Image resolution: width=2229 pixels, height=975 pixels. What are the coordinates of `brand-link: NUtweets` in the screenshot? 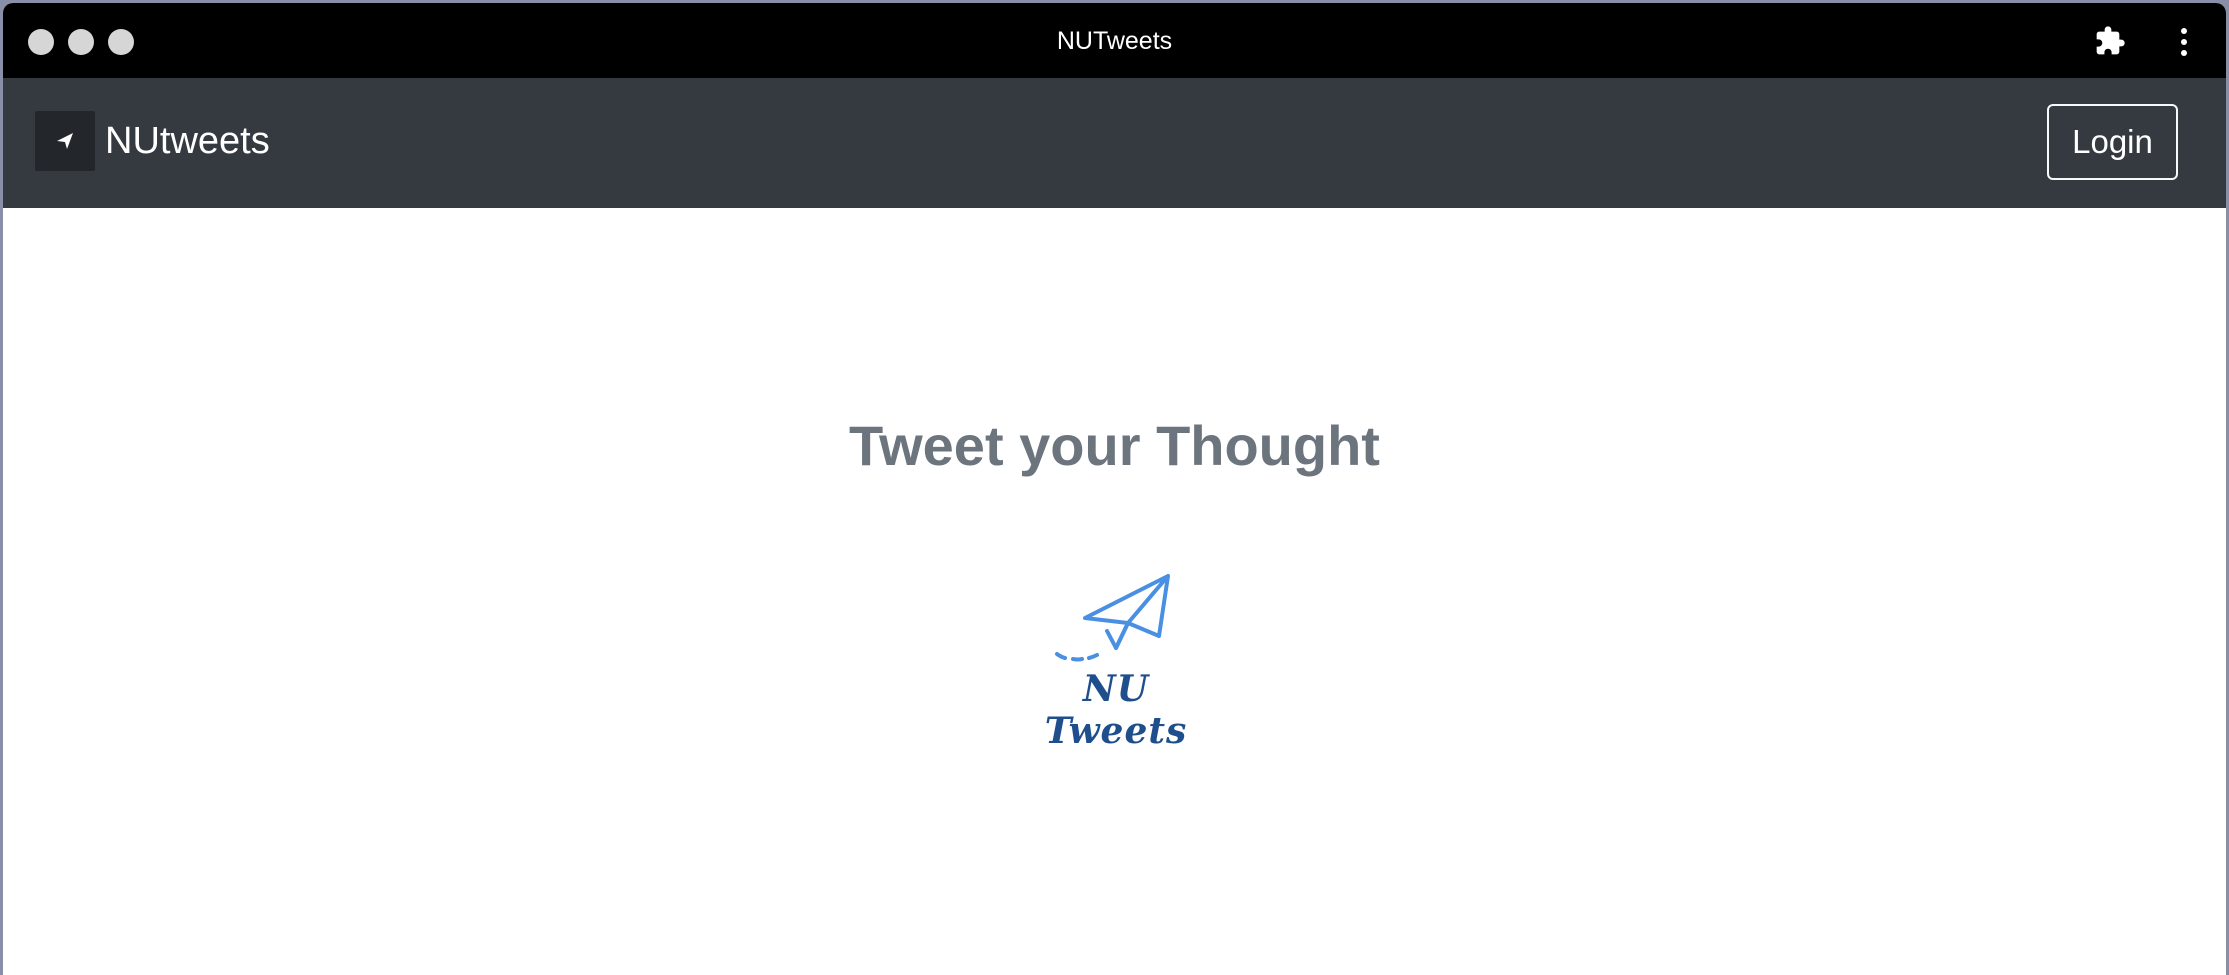 It's located at (152, 141).